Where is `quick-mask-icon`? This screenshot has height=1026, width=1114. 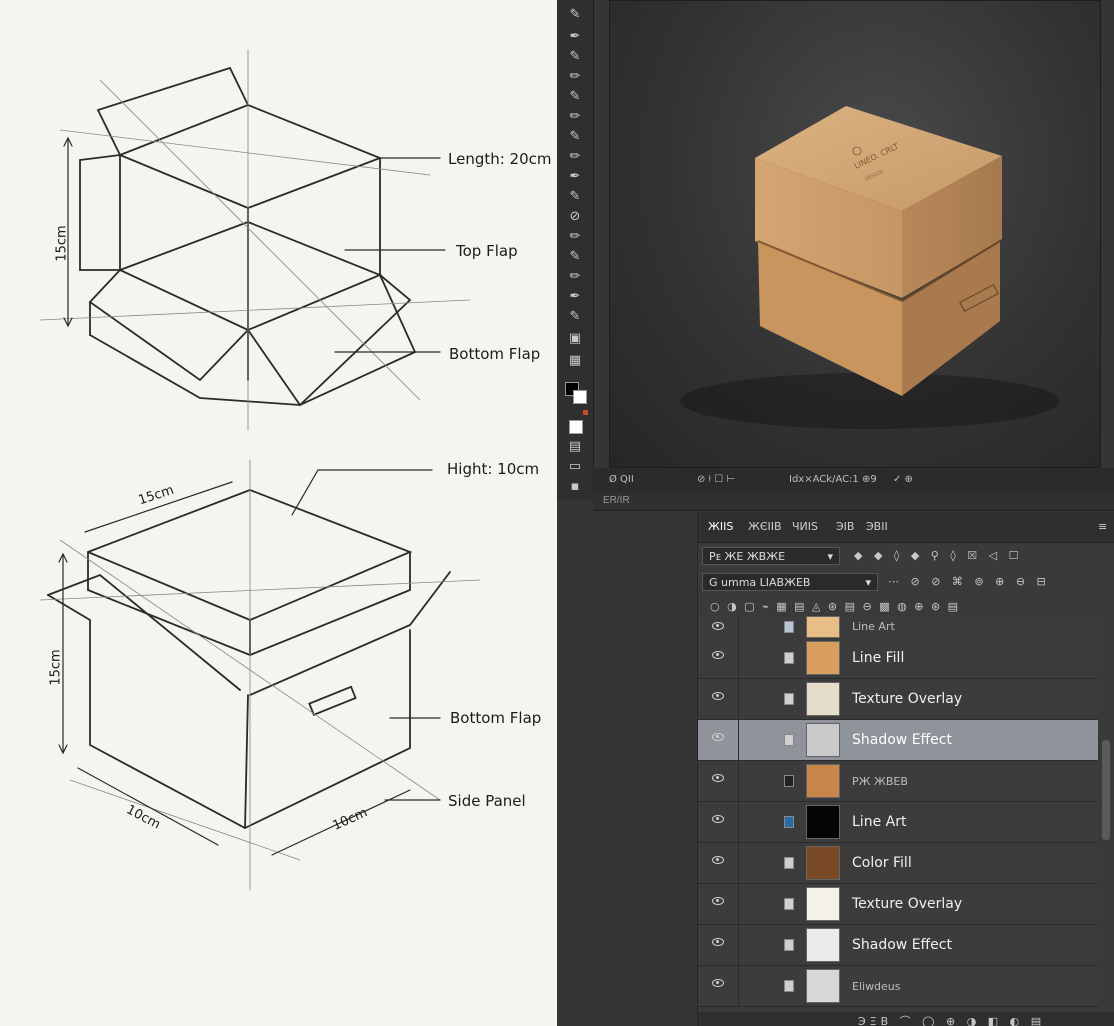
quick-mask-icon is located at coordinates (576, 427).